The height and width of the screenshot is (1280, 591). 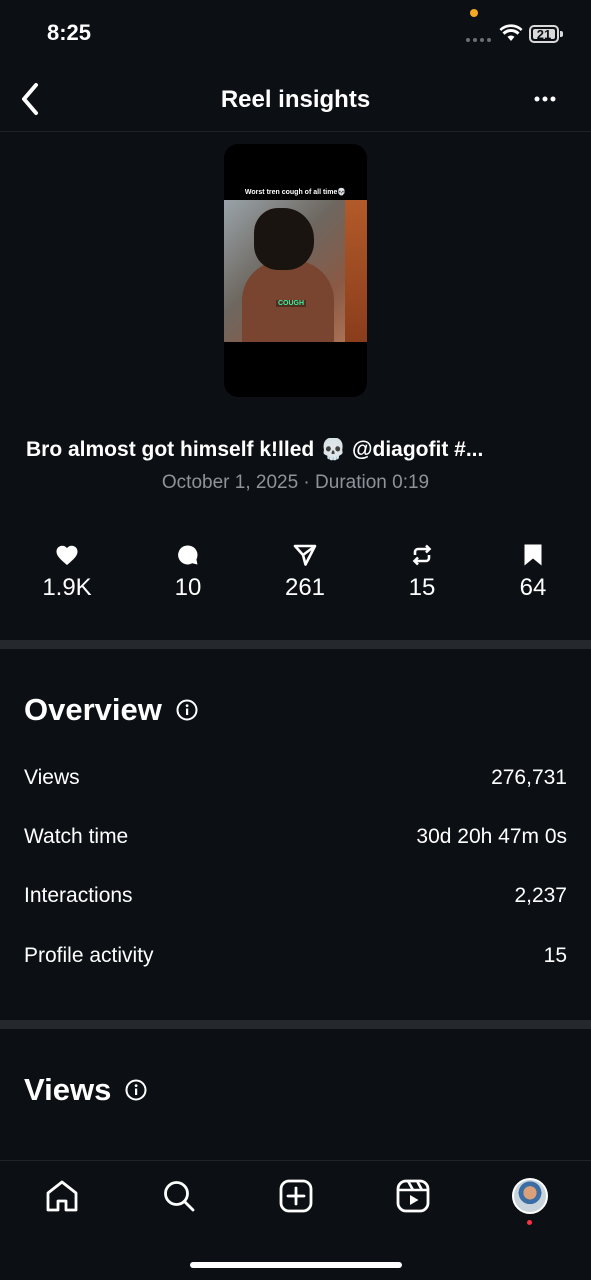 What do you see at coordinates (93, 709) in the screenshot?
I see `overview-title: Overview` at bounding box center [93, 709].